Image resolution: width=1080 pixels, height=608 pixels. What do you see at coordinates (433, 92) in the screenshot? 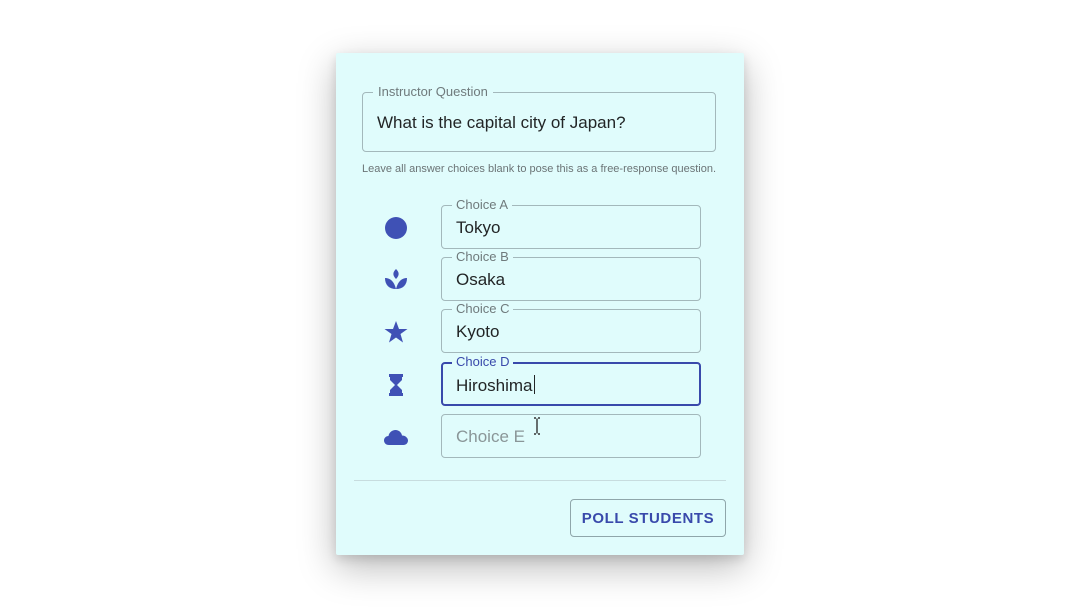
I see `instructor-question-label: Instructor Question` at bounding box center [433, 92].